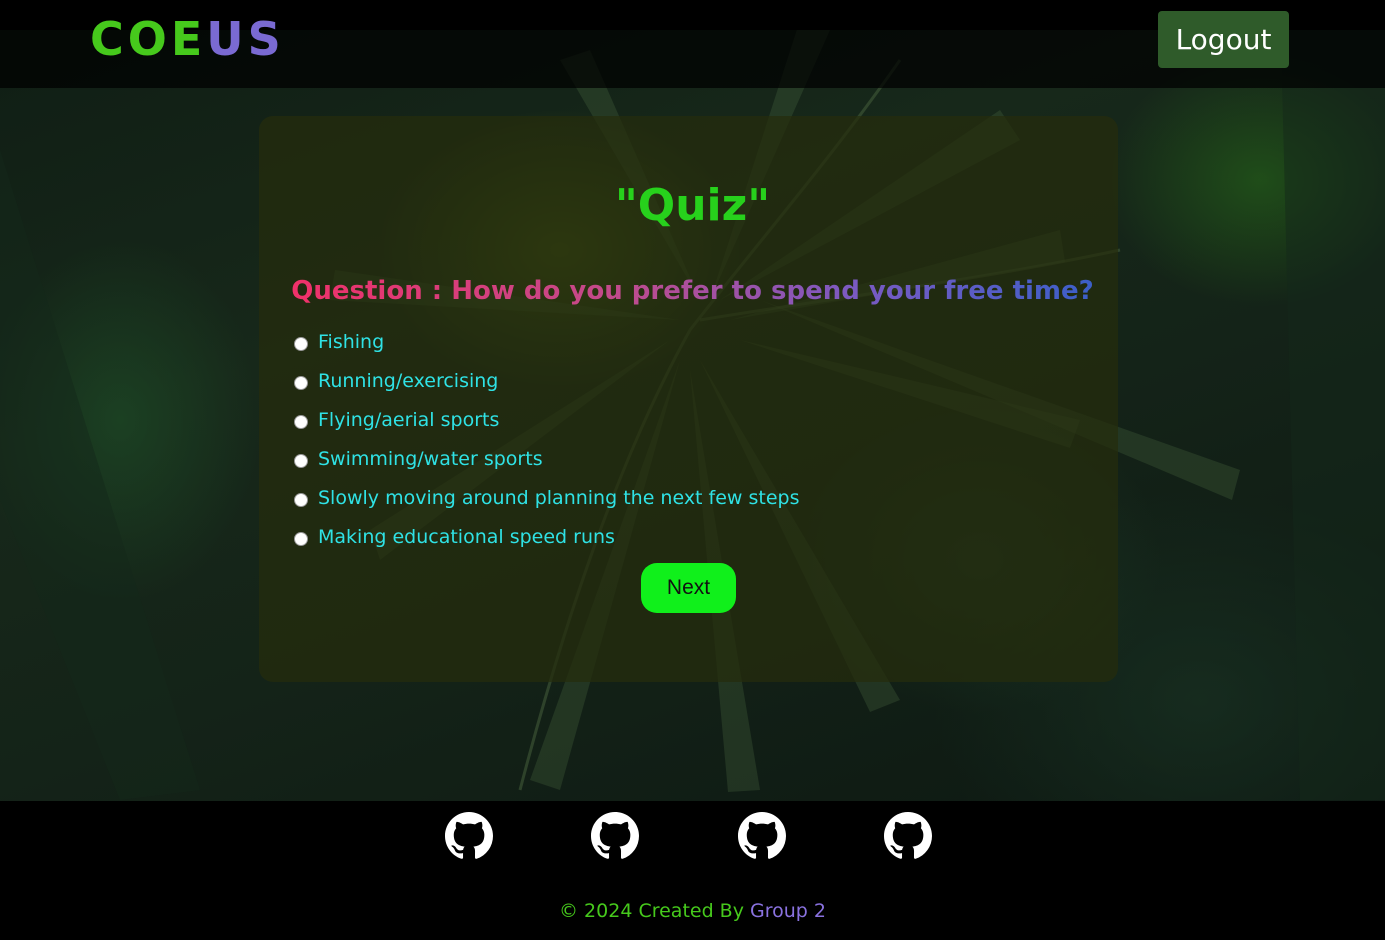 This screenshot has width=1385, height=940. Describe the element at coordinates (466, 537) in the screenshot. I see `option-label: Making educational speed runs` at that location.